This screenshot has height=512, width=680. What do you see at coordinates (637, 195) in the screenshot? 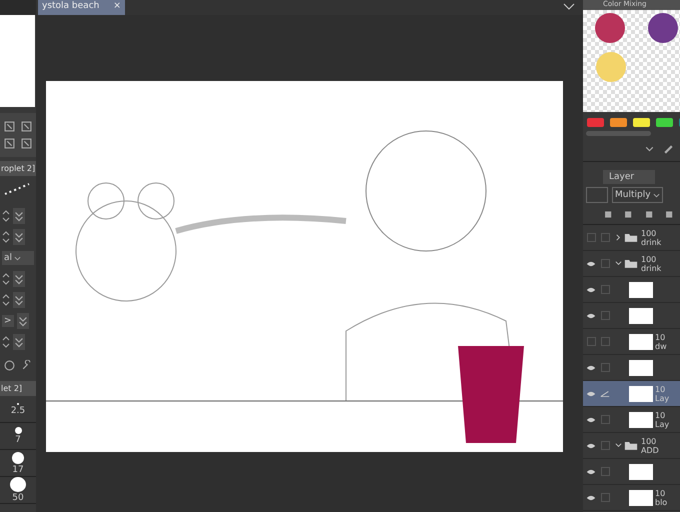
I see `blend-mode-dropdown: Multiply` at bounding box center [637, 195].